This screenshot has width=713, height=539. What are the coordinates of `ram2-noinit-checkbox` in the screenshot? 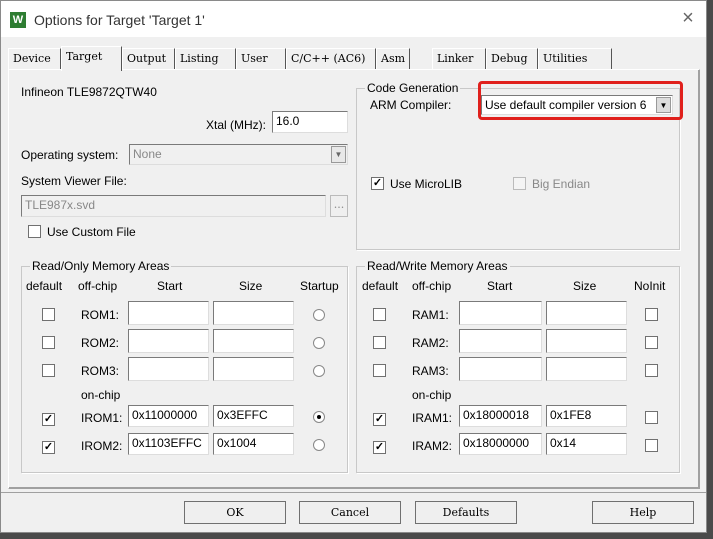 It's located at (651, 342).